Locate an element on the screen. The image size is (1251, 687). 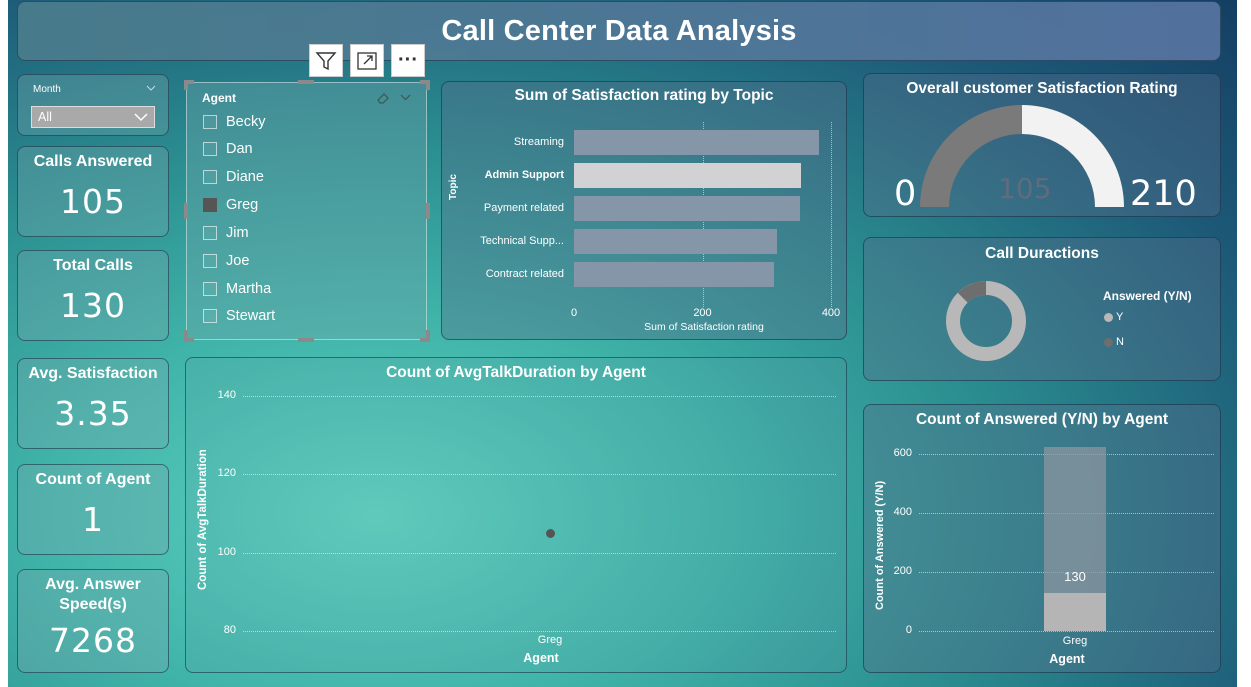
more-options-icon: ··· is located at coordinates (408, 60).